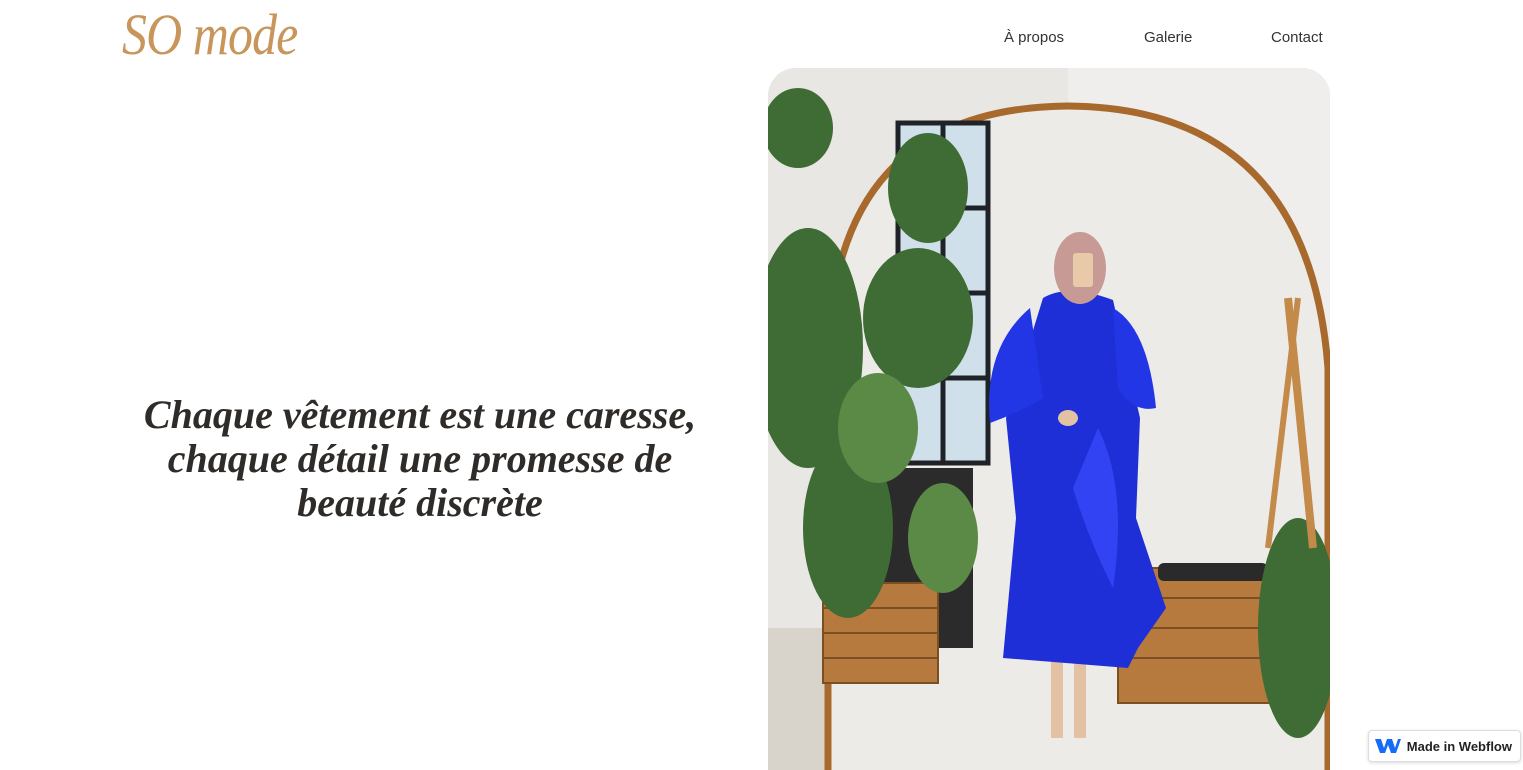  Describe the element at coordinates (210, 35) in the screenshot. I see `site-logo: SO mode` at that location.